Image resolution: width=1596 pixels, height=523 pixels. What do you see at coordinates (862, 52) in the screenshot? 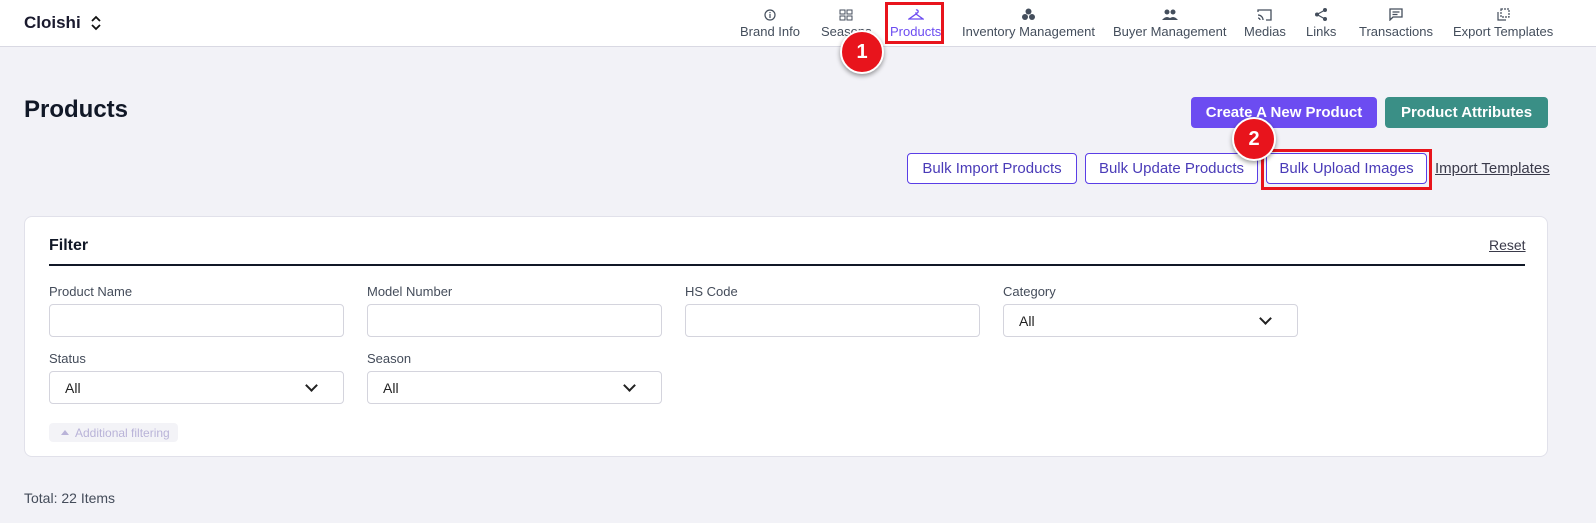
I see `step-badge-1: 1` at bounding box center [862, 52].